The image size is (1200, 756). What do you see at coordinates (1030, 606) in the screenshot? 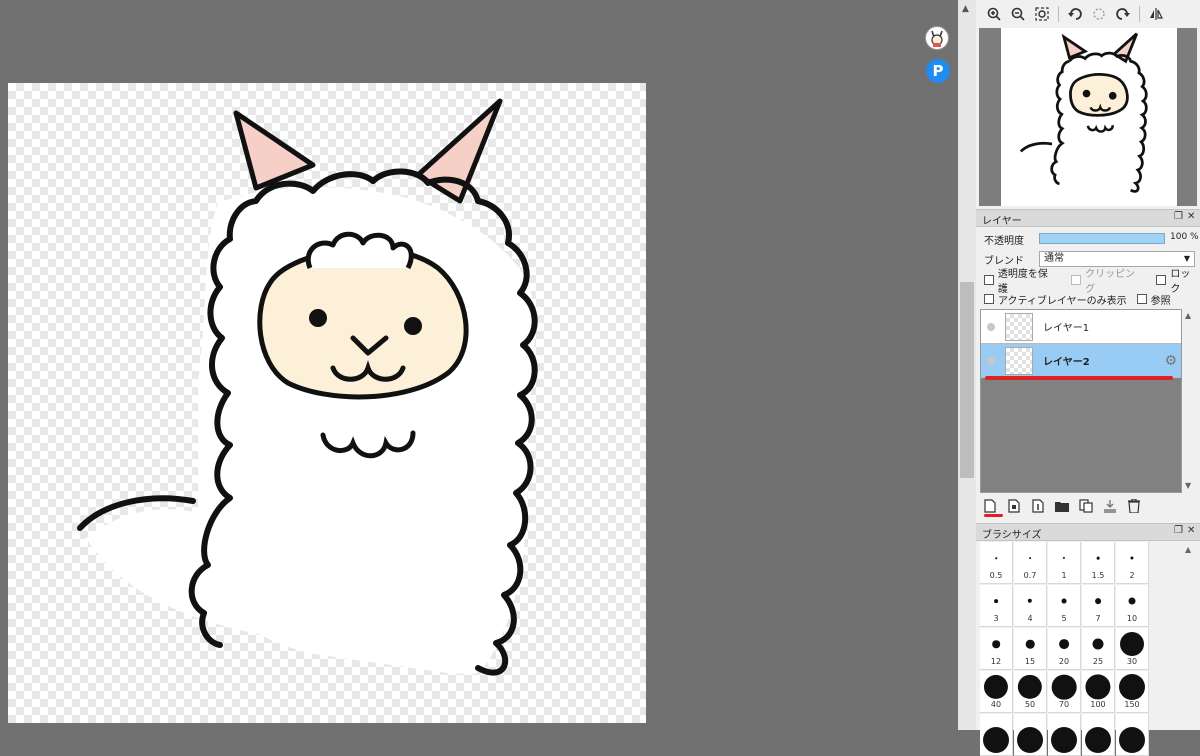
I see `brush-size-cell: 4` at bounding box center [1030, 606].